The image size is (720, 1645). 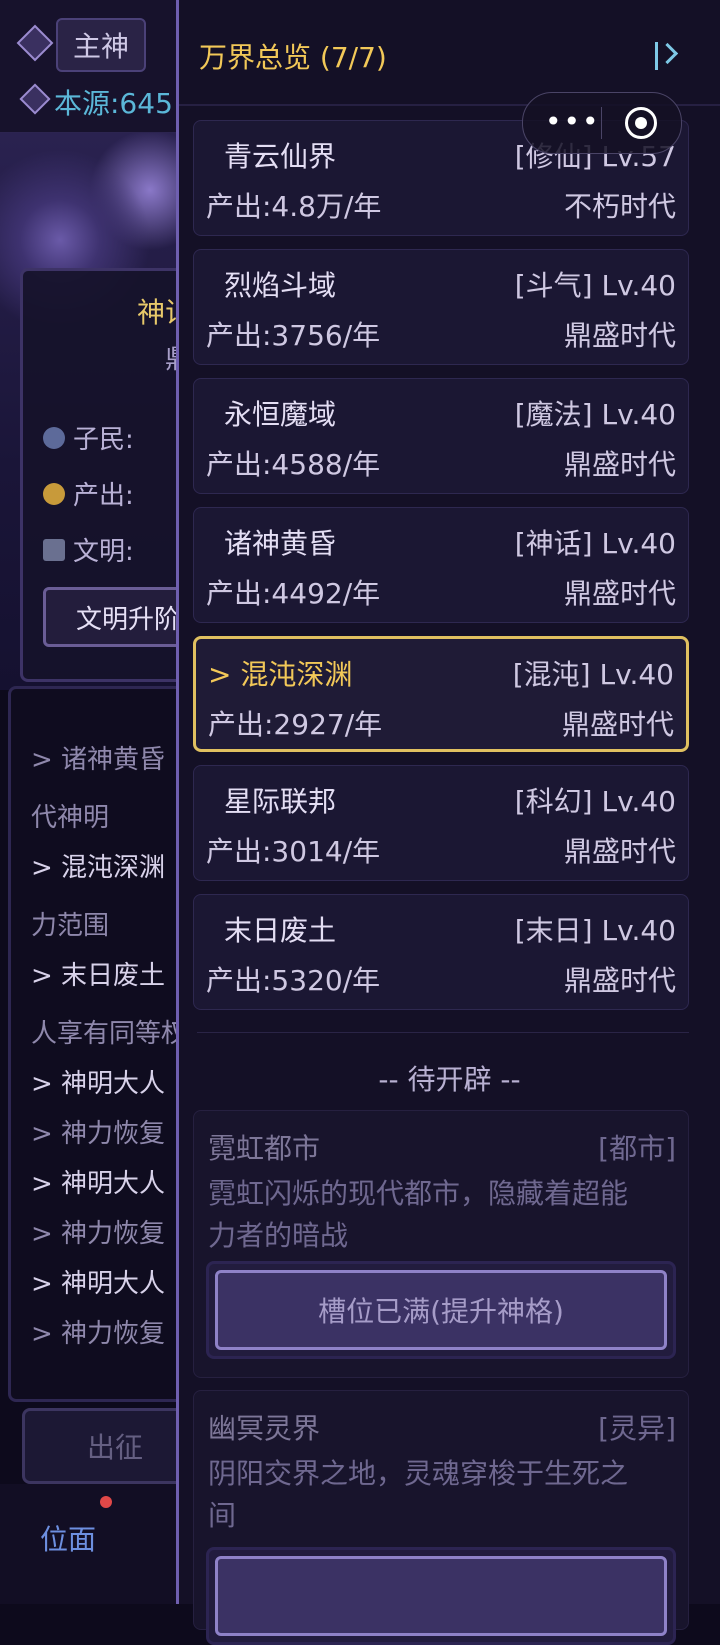 I want to click on world-output: 产出:3756/年, so click(x=293, y=335).